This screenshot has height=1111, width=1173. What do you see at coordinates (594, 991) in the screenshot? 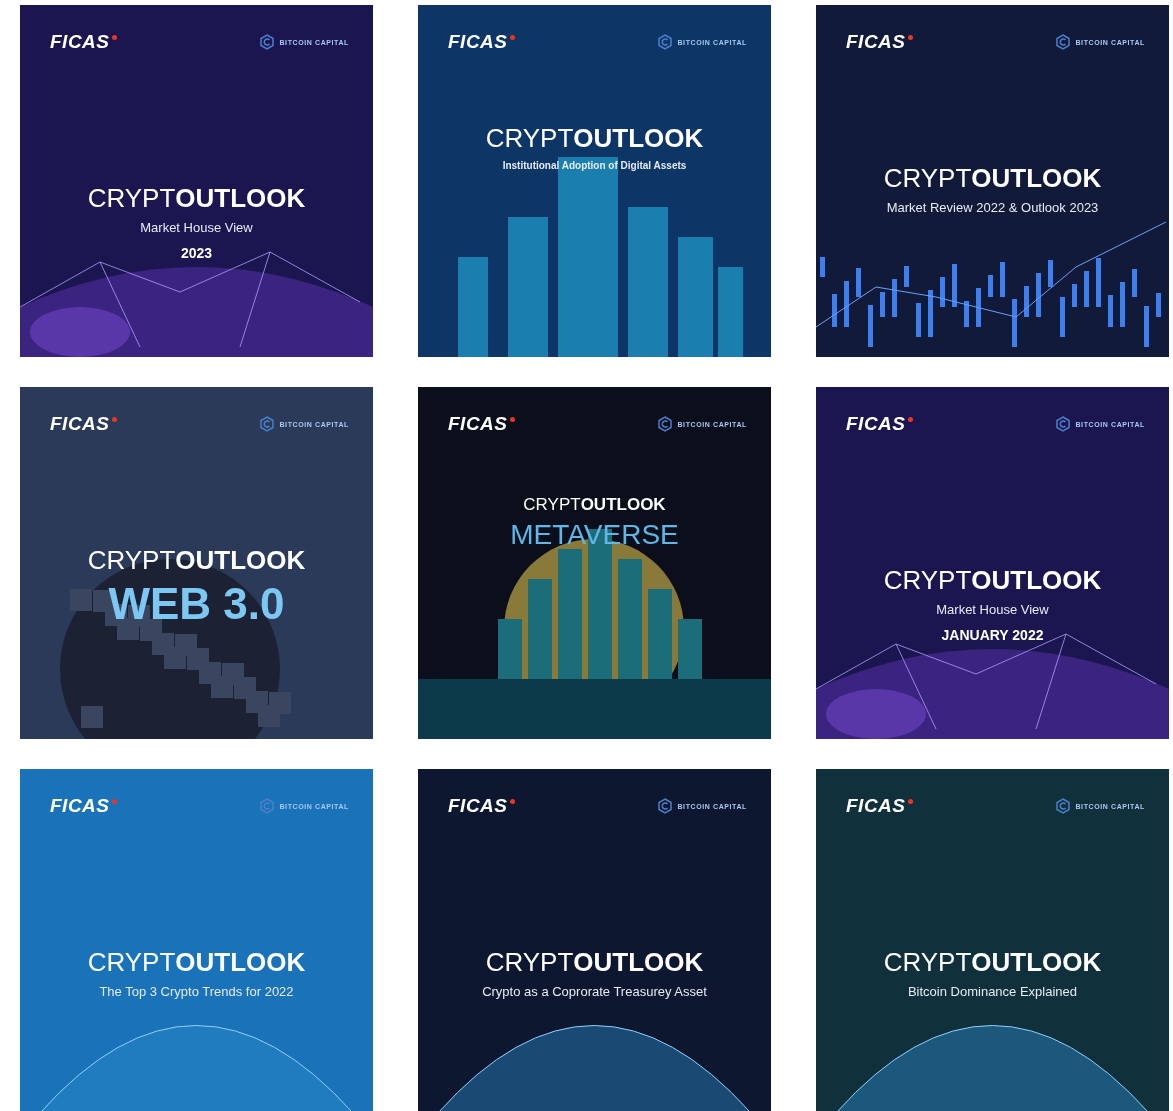
I see `cover-subtitle: Crypto as a Coprorate Treasurey Asset` at bounding box center [594, 991].